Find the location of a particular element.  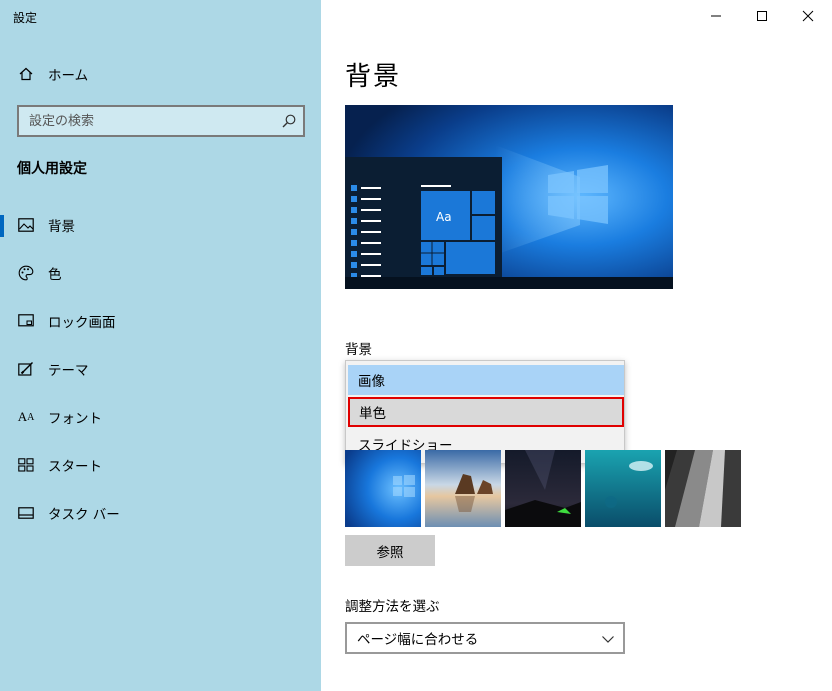

search-icon is located at coordinates (289, 121).